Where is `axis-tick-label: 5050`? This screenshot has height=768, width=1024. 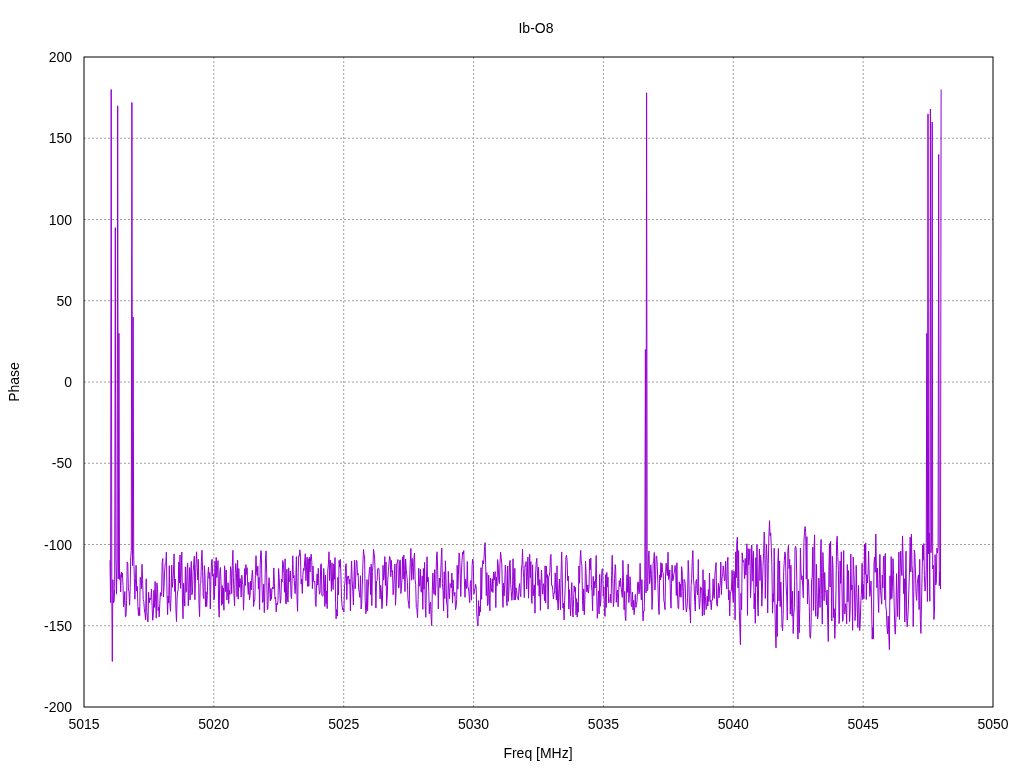 axis-tick-label: 5050 is located at coordinates (993, 724).